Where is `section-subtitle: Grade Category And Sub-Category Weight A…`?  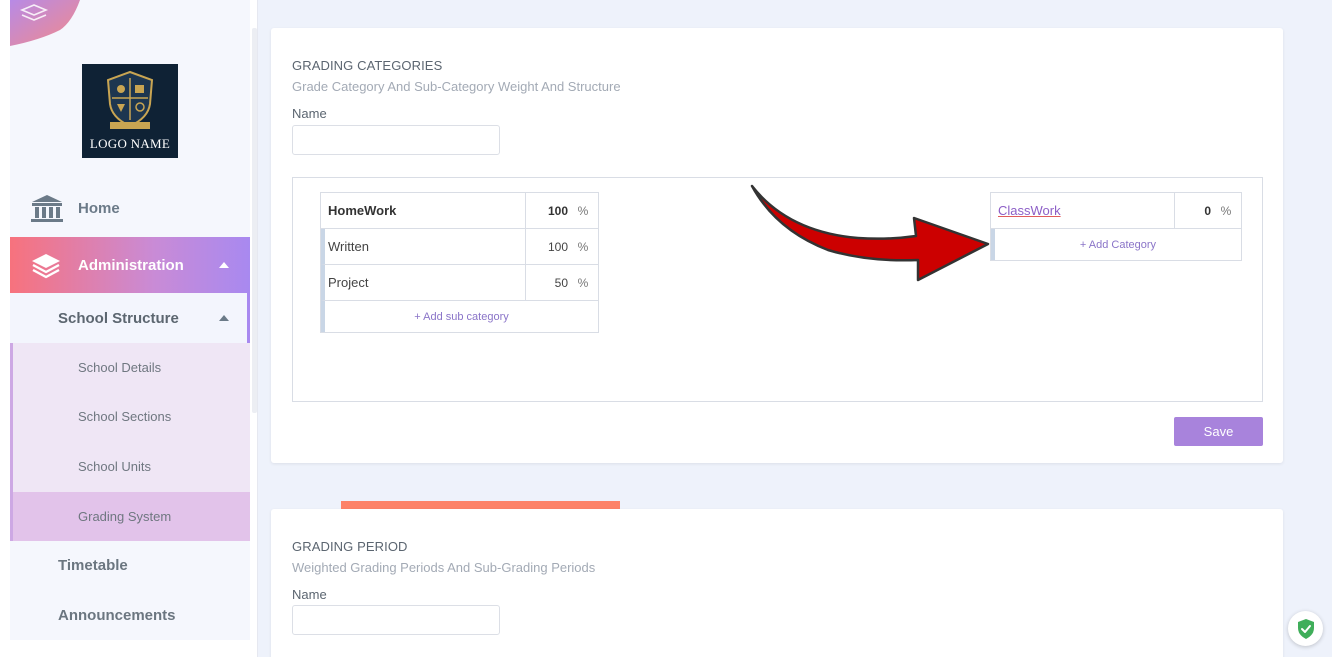 section-subtitle: Grade Category And Sub-Category Weight A… is located at coordinates (456, 86).